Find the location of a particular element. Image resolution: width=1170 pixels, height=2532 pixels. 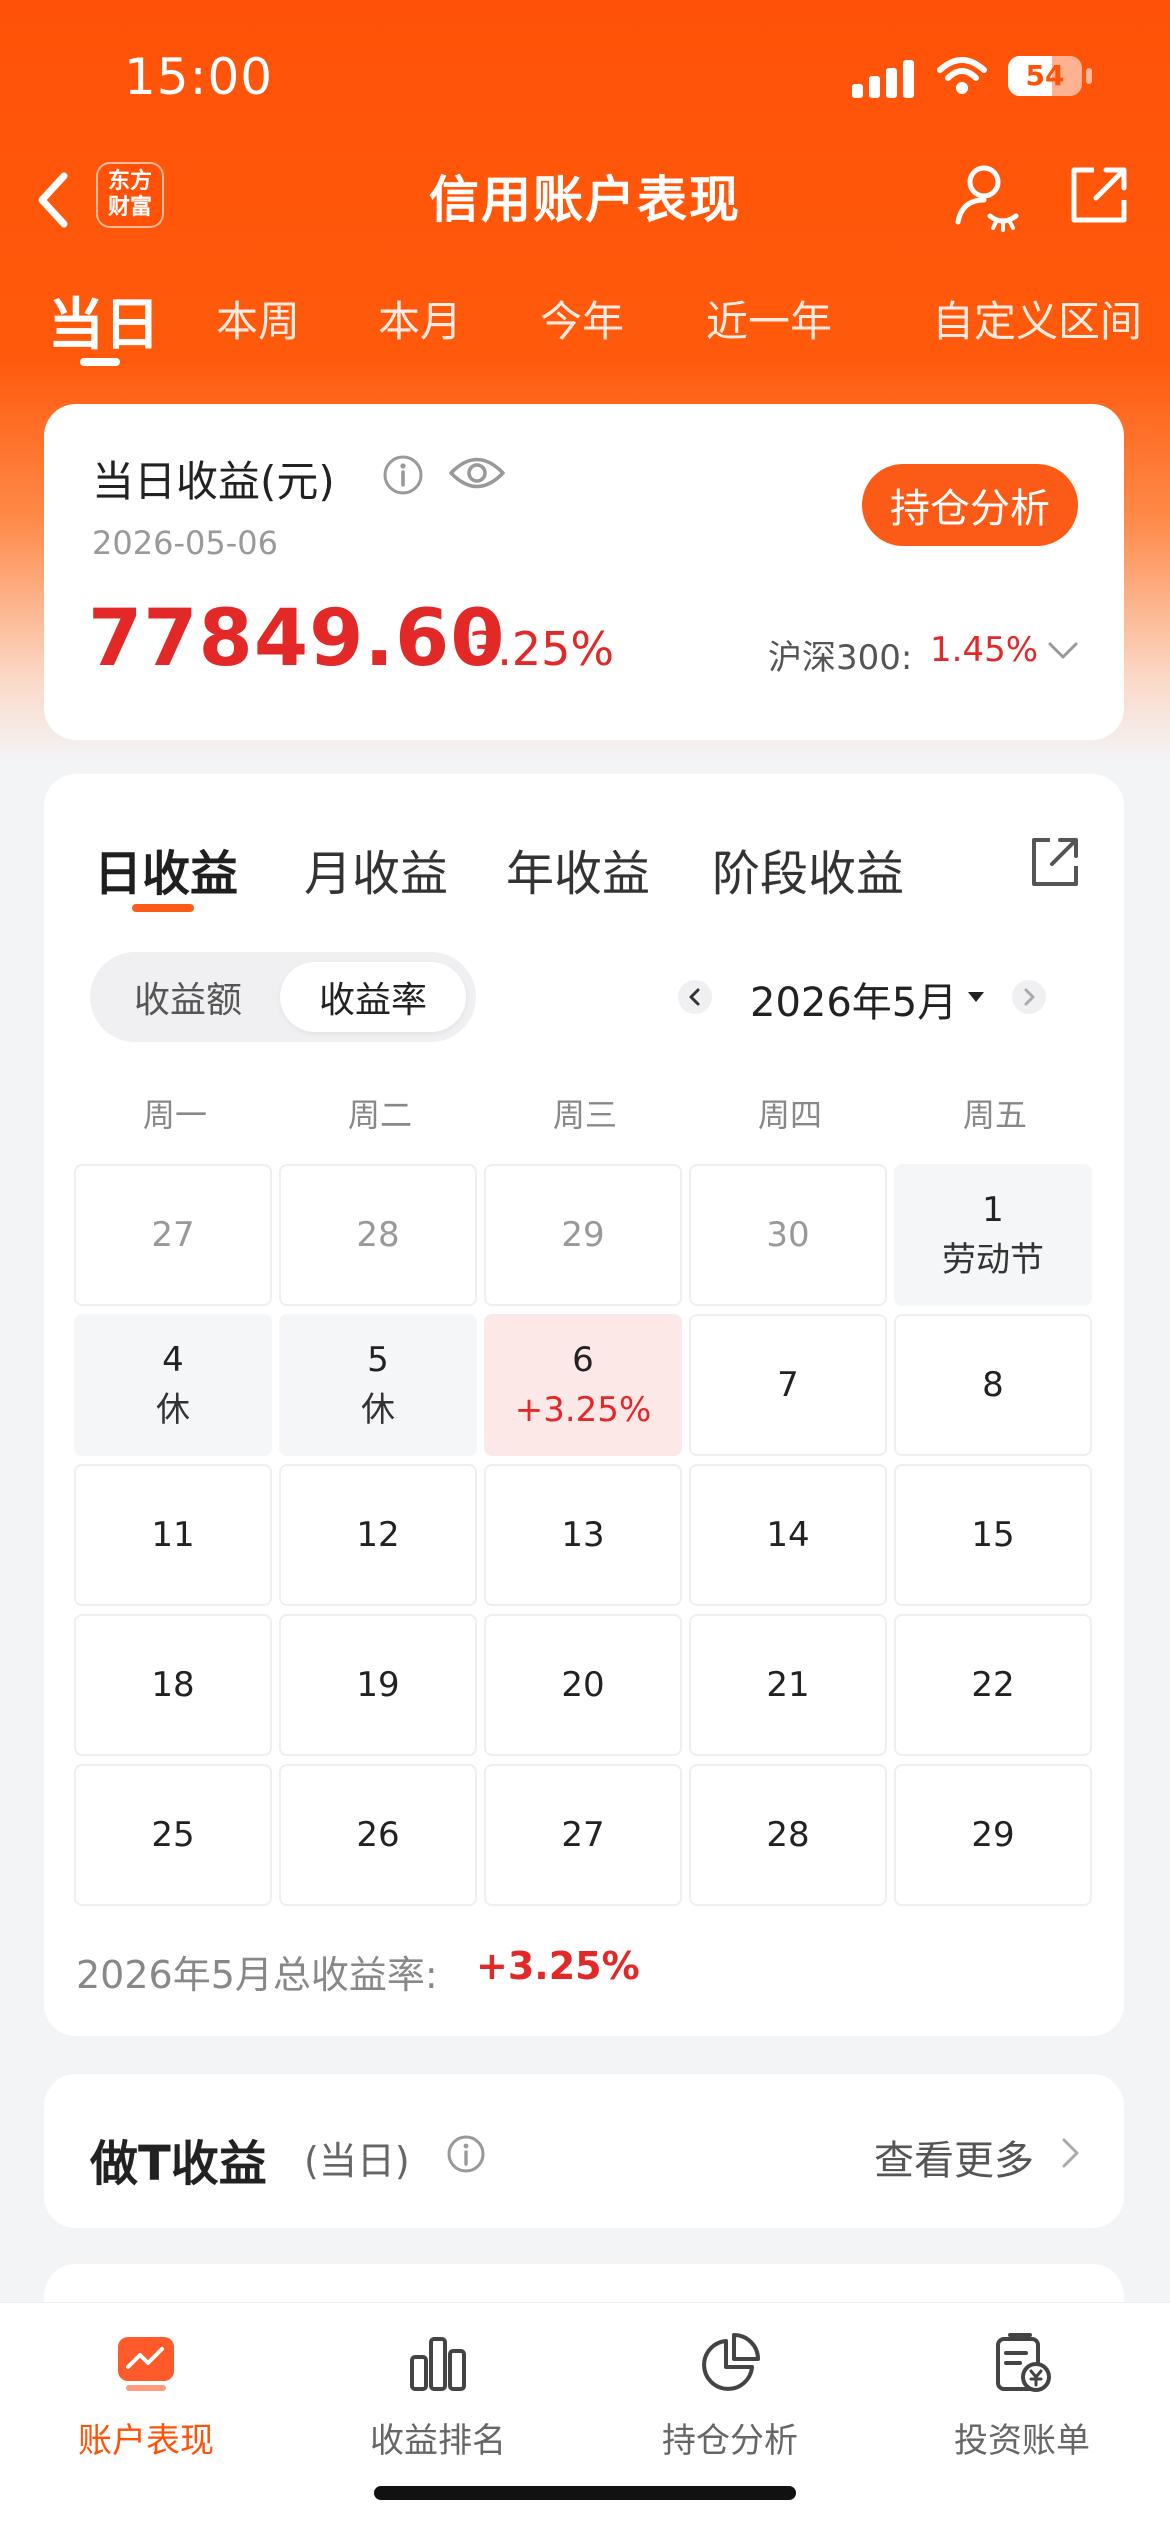

share-icon is located at coordinates (1099, 195).